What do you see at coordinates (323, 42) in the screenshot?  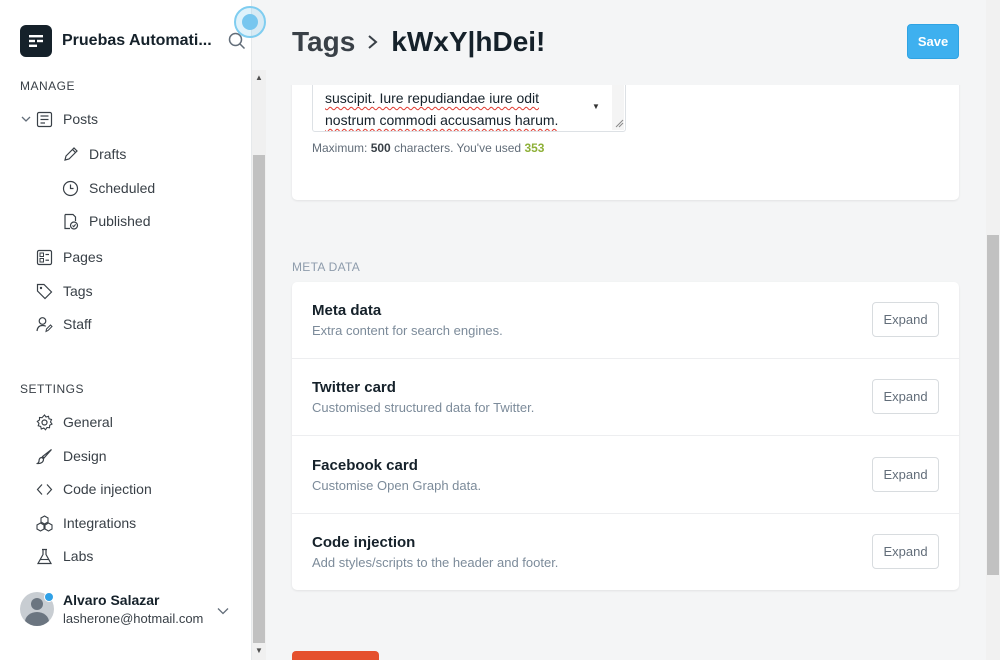 I see `breadcrumb-tags-link: Tags` at bounding box center [323, 42].